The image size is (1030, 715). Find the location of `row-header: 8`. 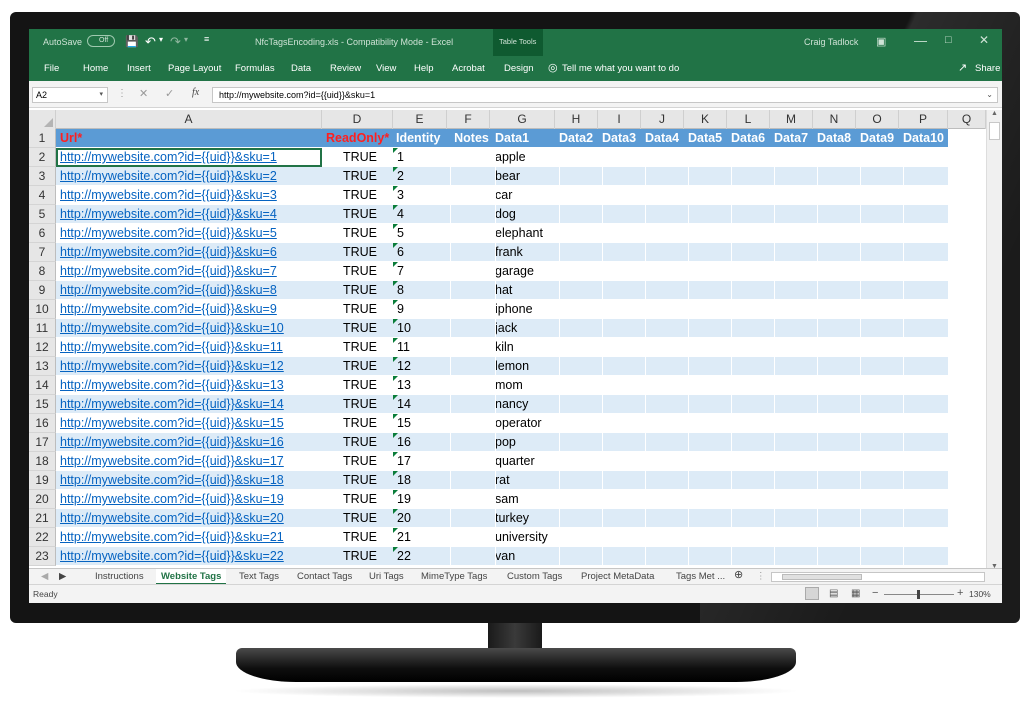

row-header: 8 is located at coordinates (42, 271).